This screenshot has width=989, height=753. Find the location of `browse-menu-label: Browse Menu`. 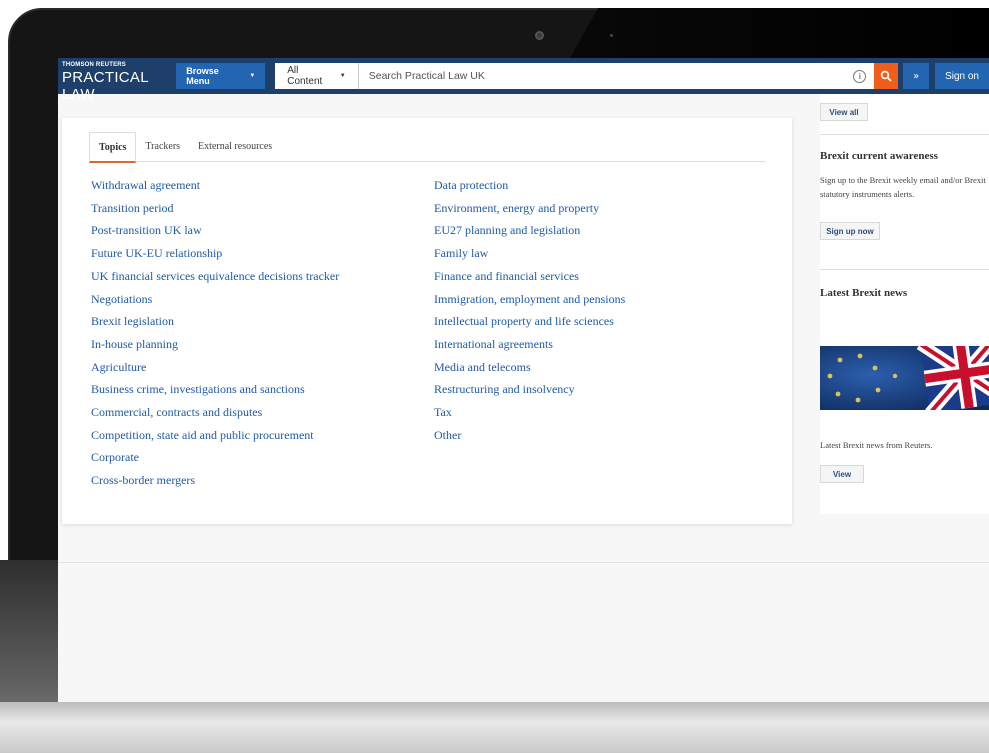

browse-menu-label: Browse Menu is located at coordinates (202, 76).